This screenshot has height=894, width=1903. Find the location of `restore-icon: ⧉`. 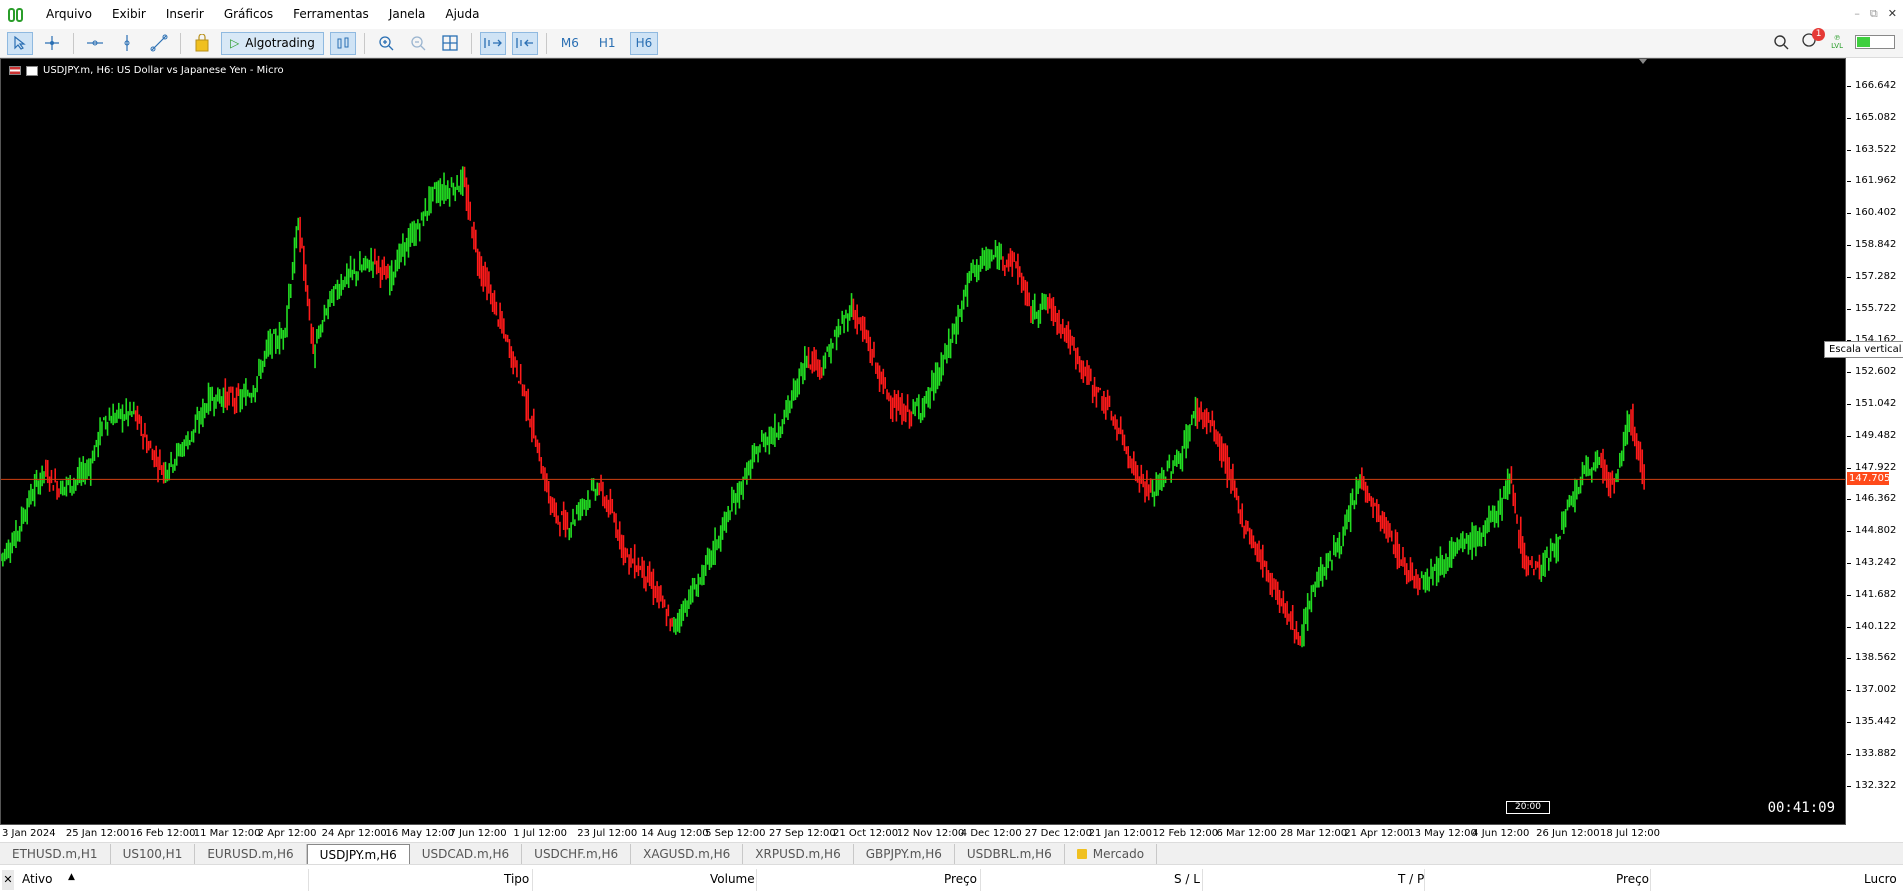

restore-icon: ⧉ is located at coordinates (1874, 14).